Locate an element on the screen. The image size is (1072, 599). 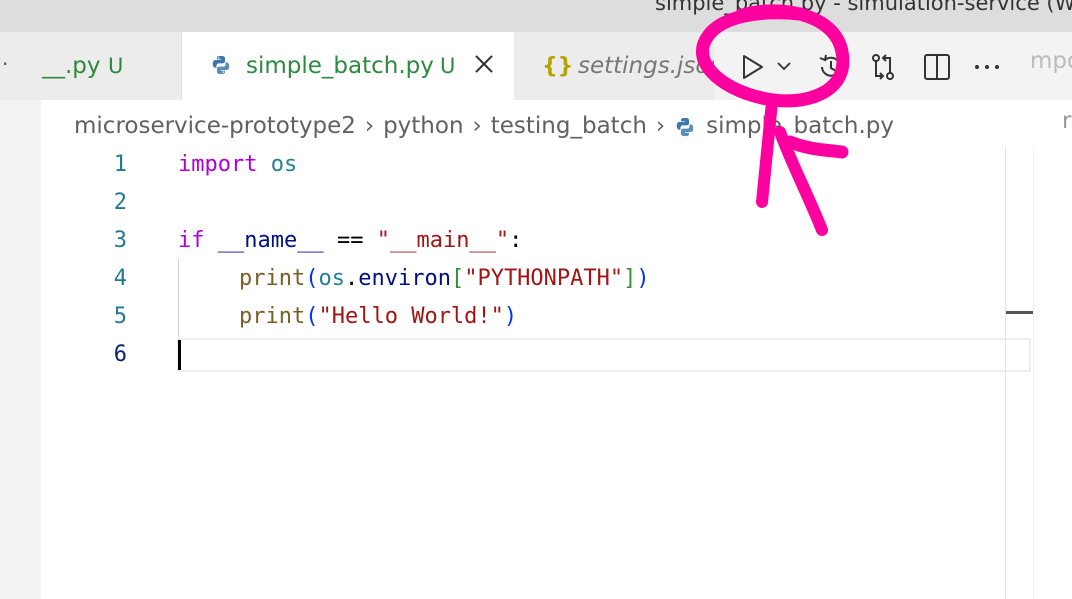
more-icon: · is located at coordinates (5, 64).